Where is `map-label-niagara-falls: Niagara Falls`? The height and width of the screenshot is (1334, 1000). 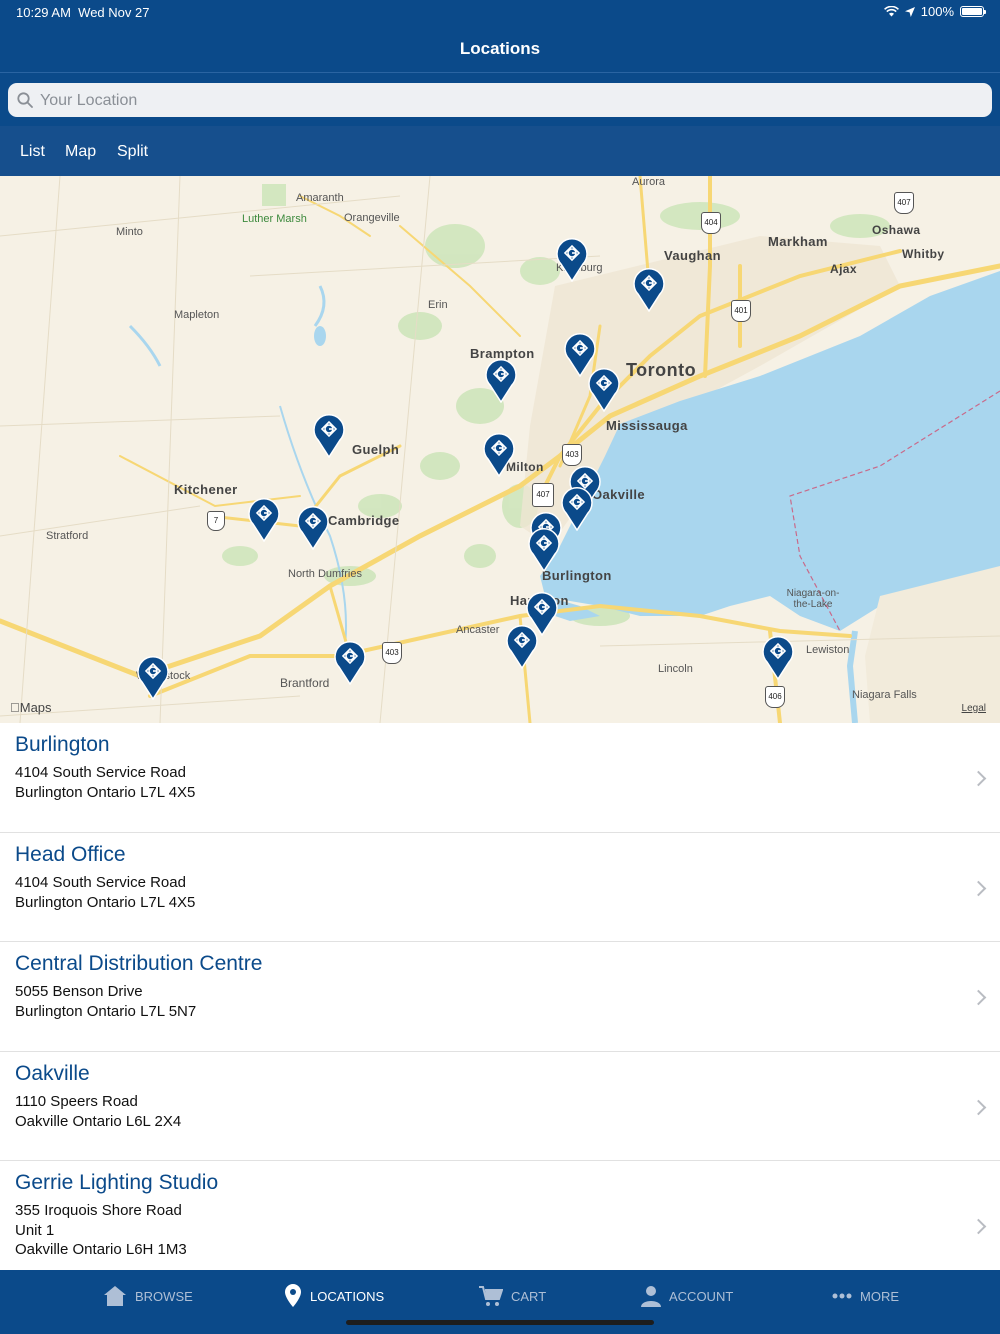
map-label-niagara-falls: Niagara Falls is located at coordinates (884, 695).